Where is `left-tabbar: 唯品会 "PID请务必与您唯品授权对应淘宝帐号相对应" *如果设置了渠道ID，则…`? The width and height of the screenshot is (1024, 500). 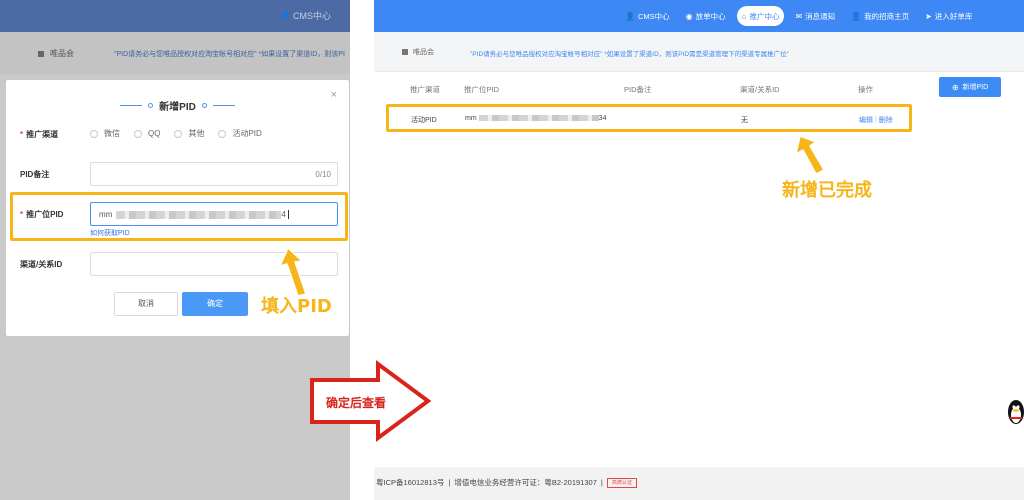
left-tabbar: 唯品会 "PID请务必与您唯品授权对应淘宝帐号相对应" *如果设置了渠道ID，则… is located at coordinates (175, 53).